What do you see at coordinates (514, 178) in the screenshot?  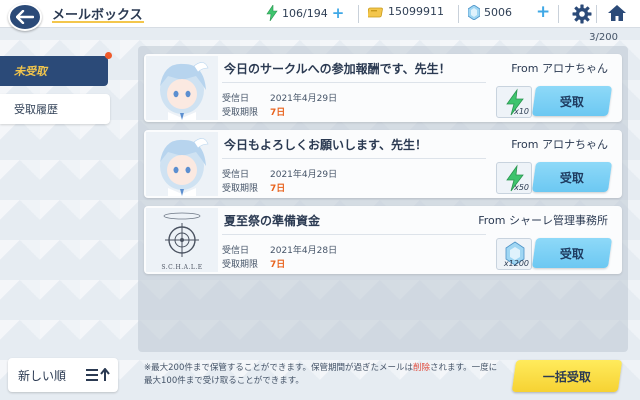 I see `reward-item: x50` at bounding box center [514, 178].